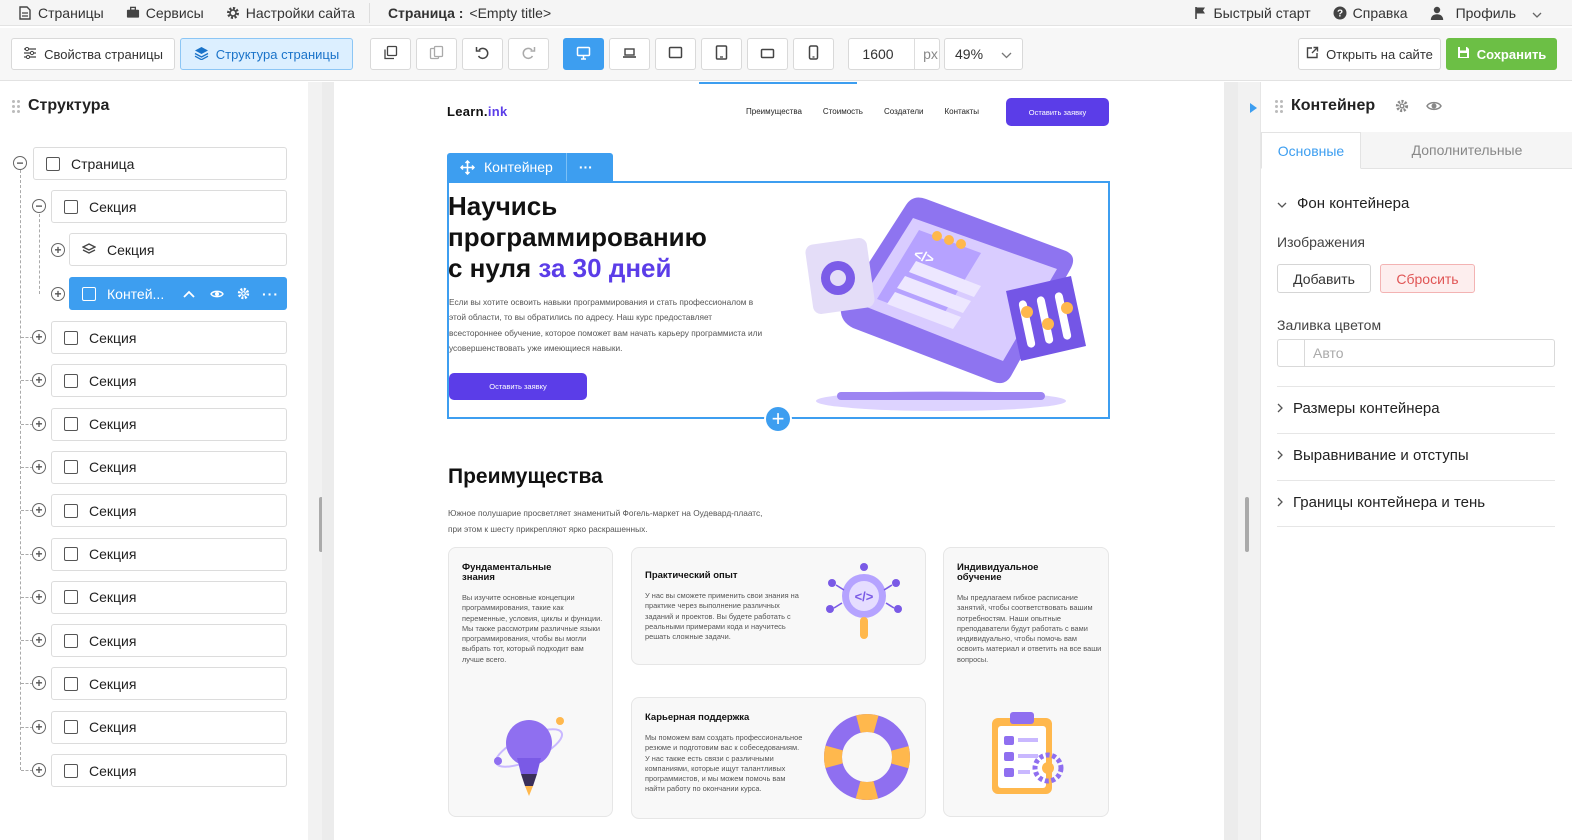  I want to click on scrollbar-thumb, so click(1247, 524).